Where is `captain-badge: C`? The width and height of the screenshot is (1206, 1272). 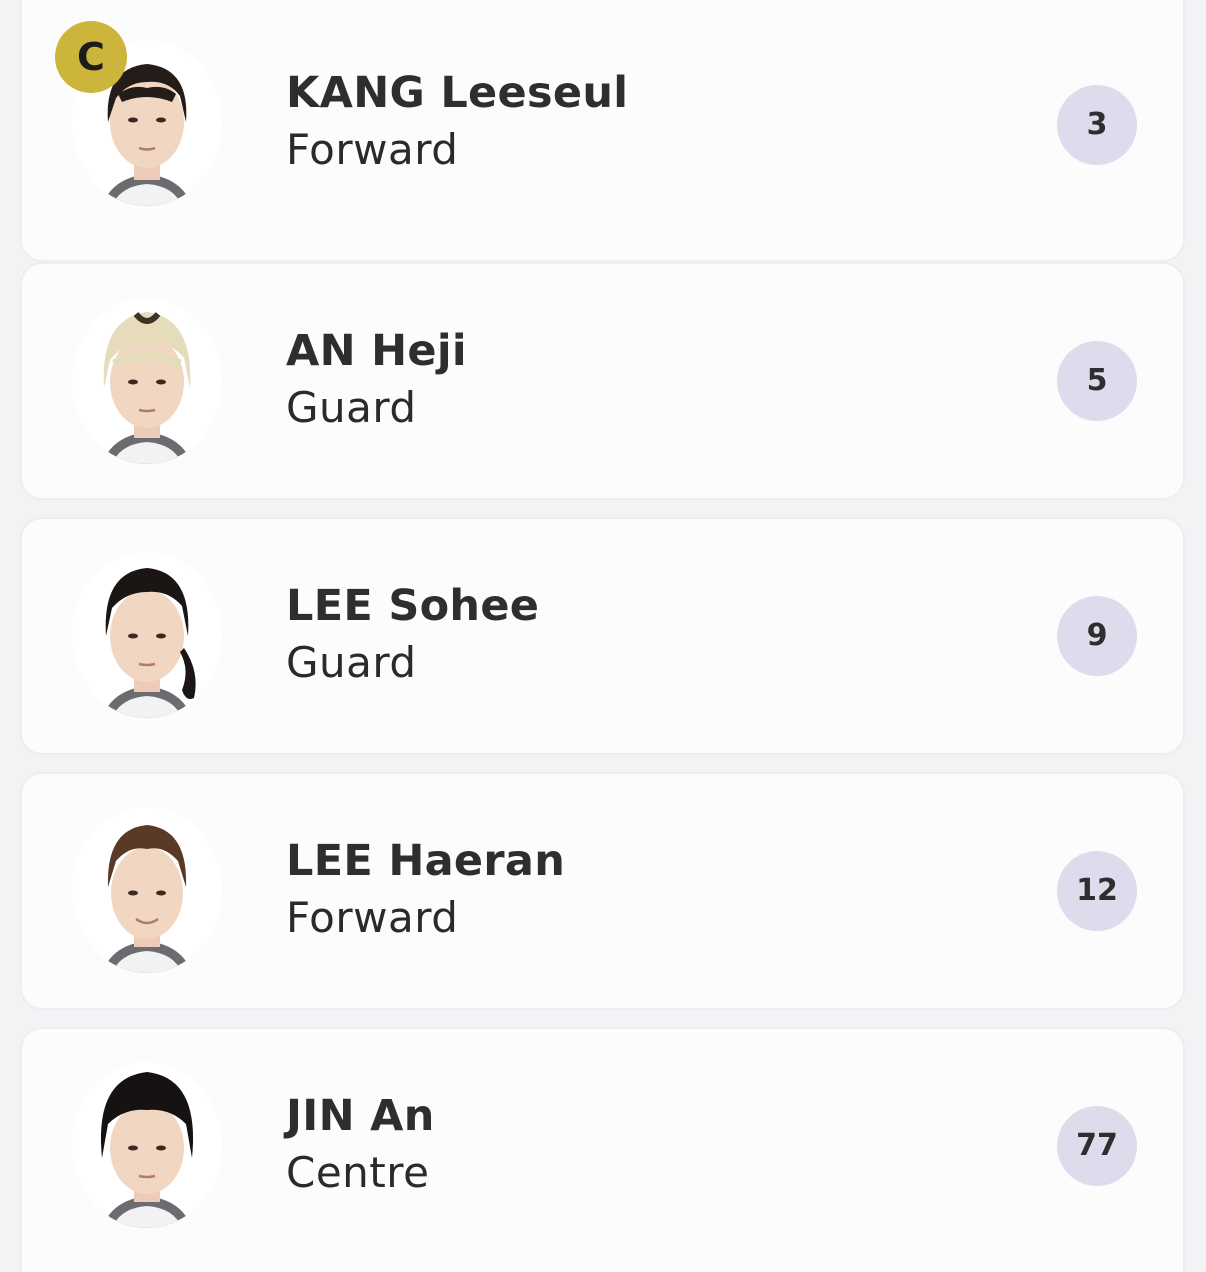 captain-badge: C is located at coordinates (91, 57).